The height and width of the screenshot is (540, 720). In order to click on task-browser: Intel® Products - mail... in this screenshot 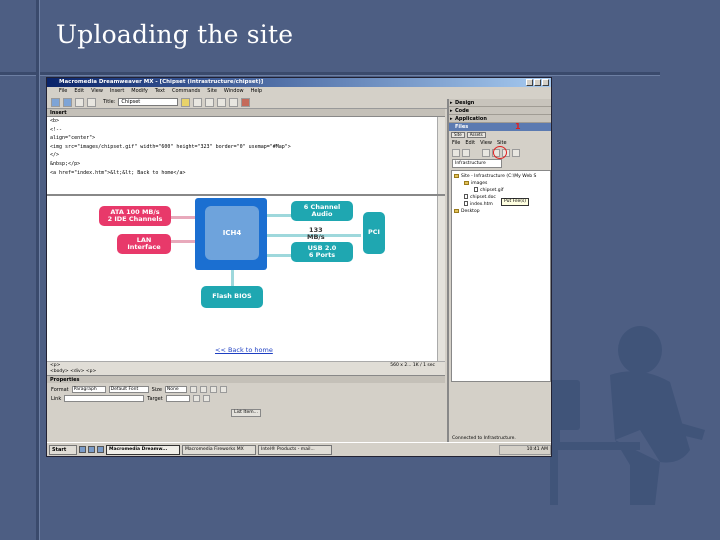, I will do `click(295, 449)`.